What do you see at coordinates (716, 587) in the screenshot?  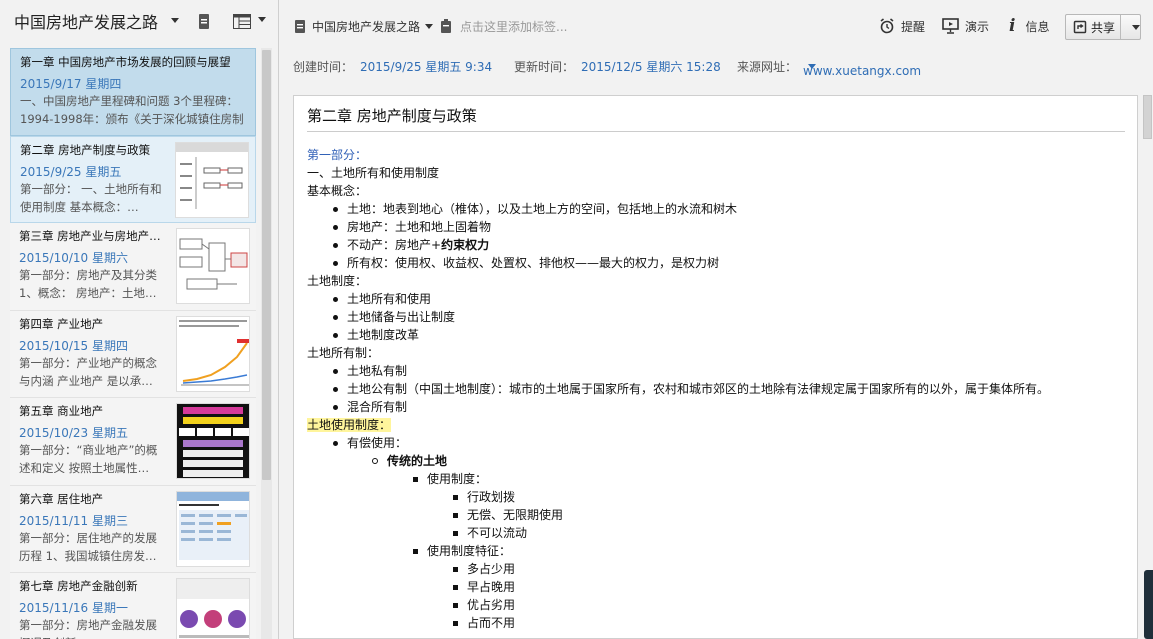 I see `note-line: 早占晚用` at bounding box center [716, 587].